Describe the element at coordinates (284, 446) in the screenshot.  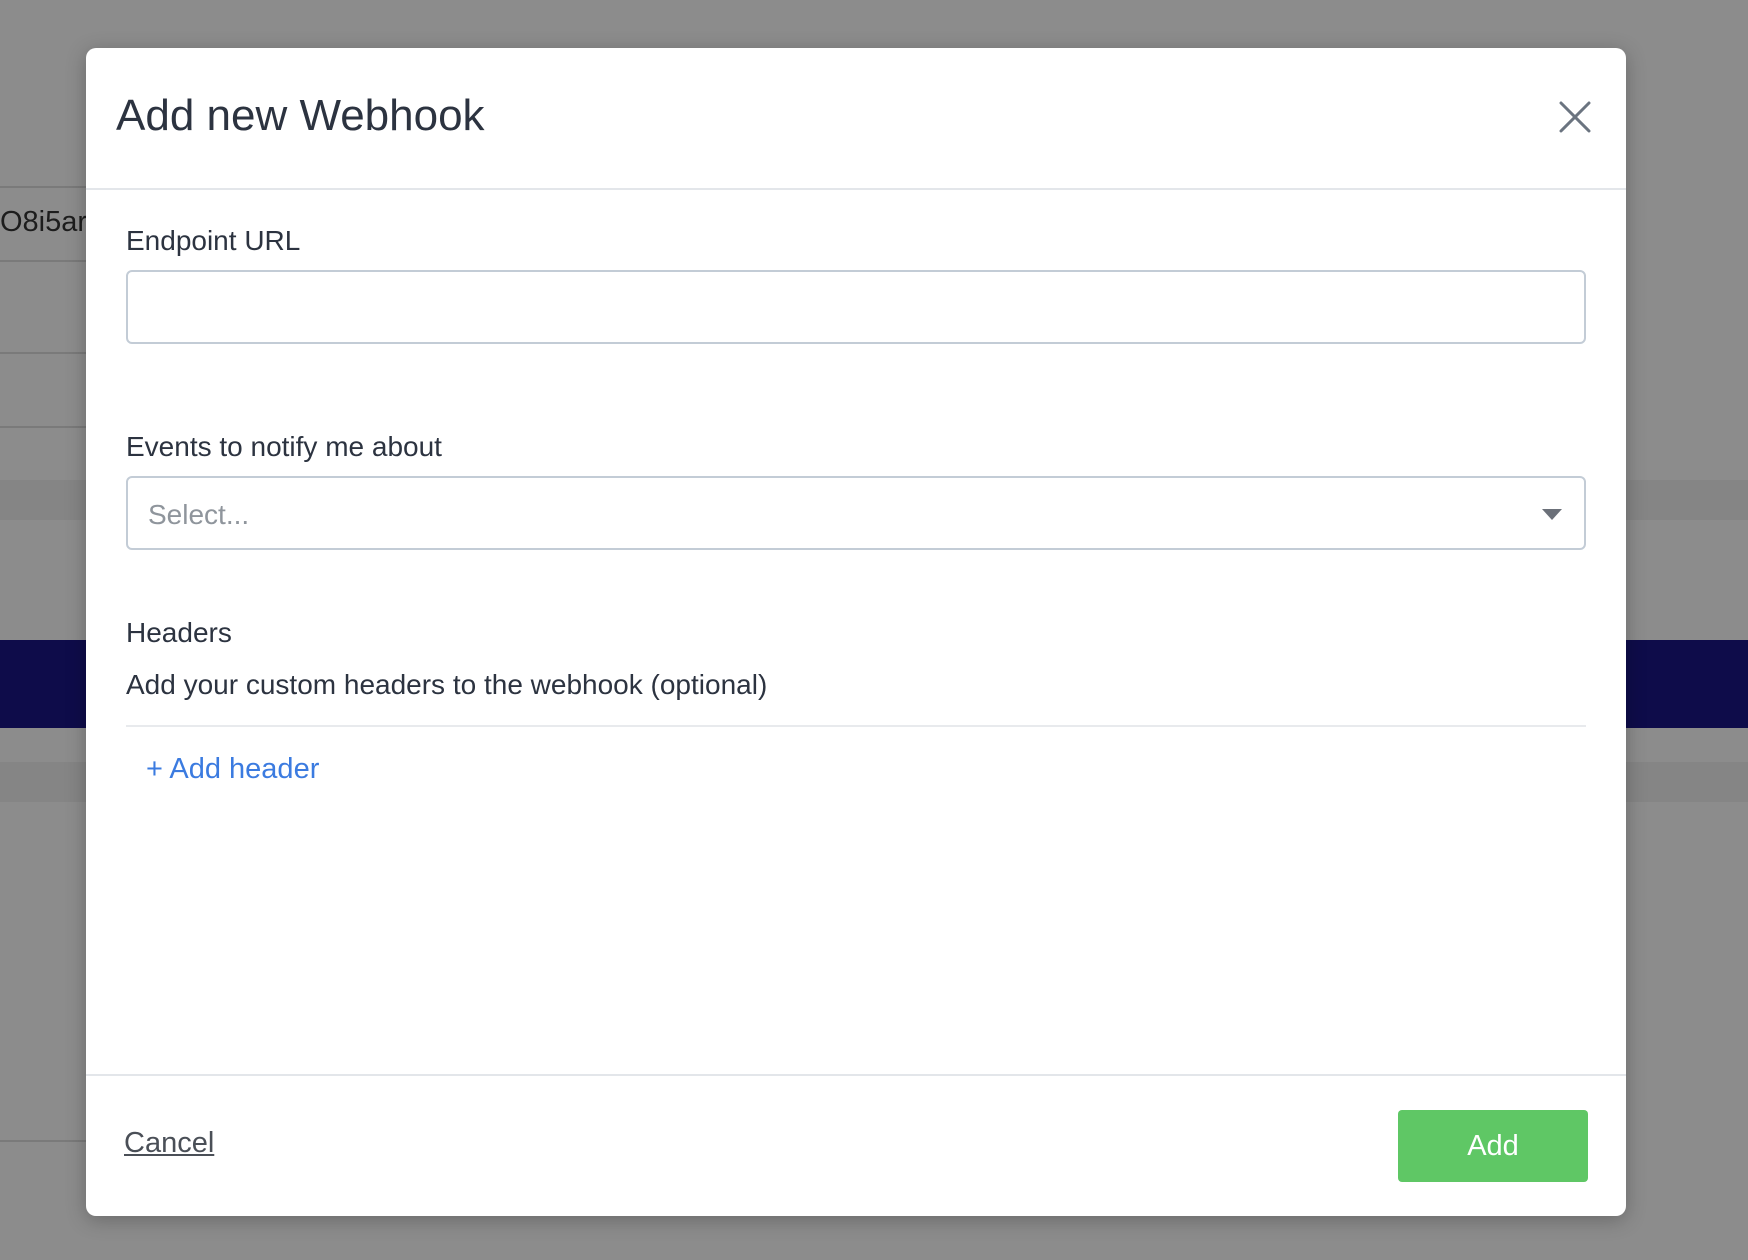
I see `events-label: Events to notify me about` at that location.